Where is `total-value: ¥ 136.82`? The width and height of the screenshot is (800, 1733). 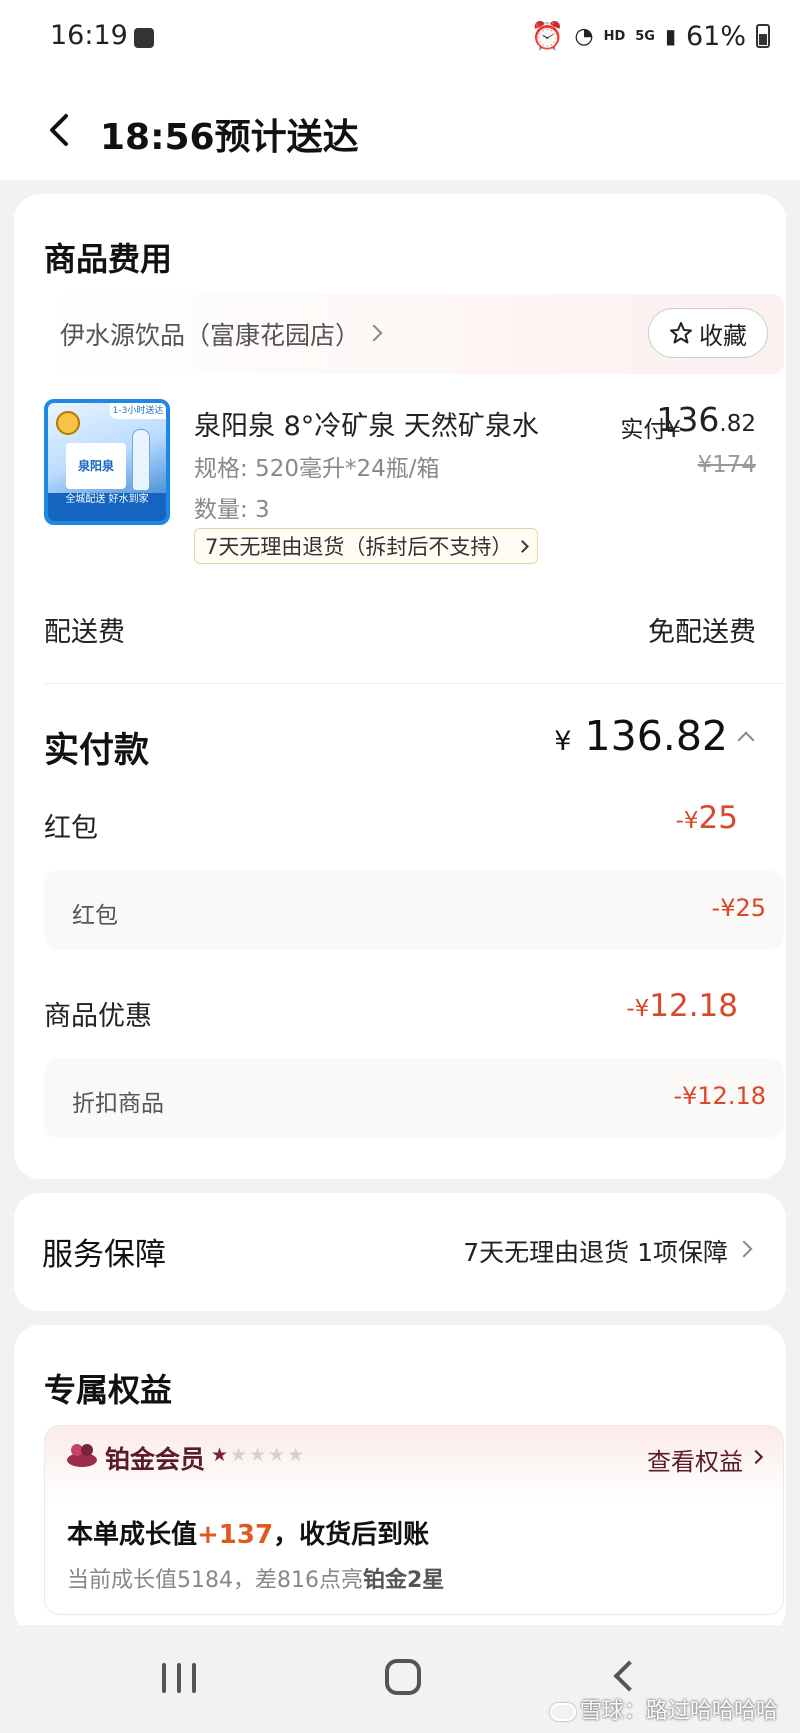 total-value: ¥ 136.82 is located at coordinates (641, 736).